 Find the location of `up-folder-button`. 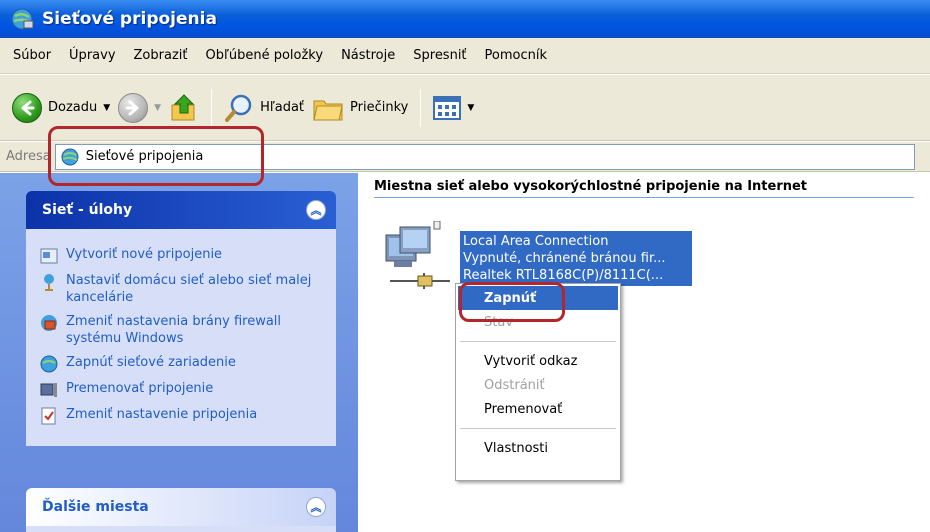

up-folder-button is located at coordinates (184, 108).